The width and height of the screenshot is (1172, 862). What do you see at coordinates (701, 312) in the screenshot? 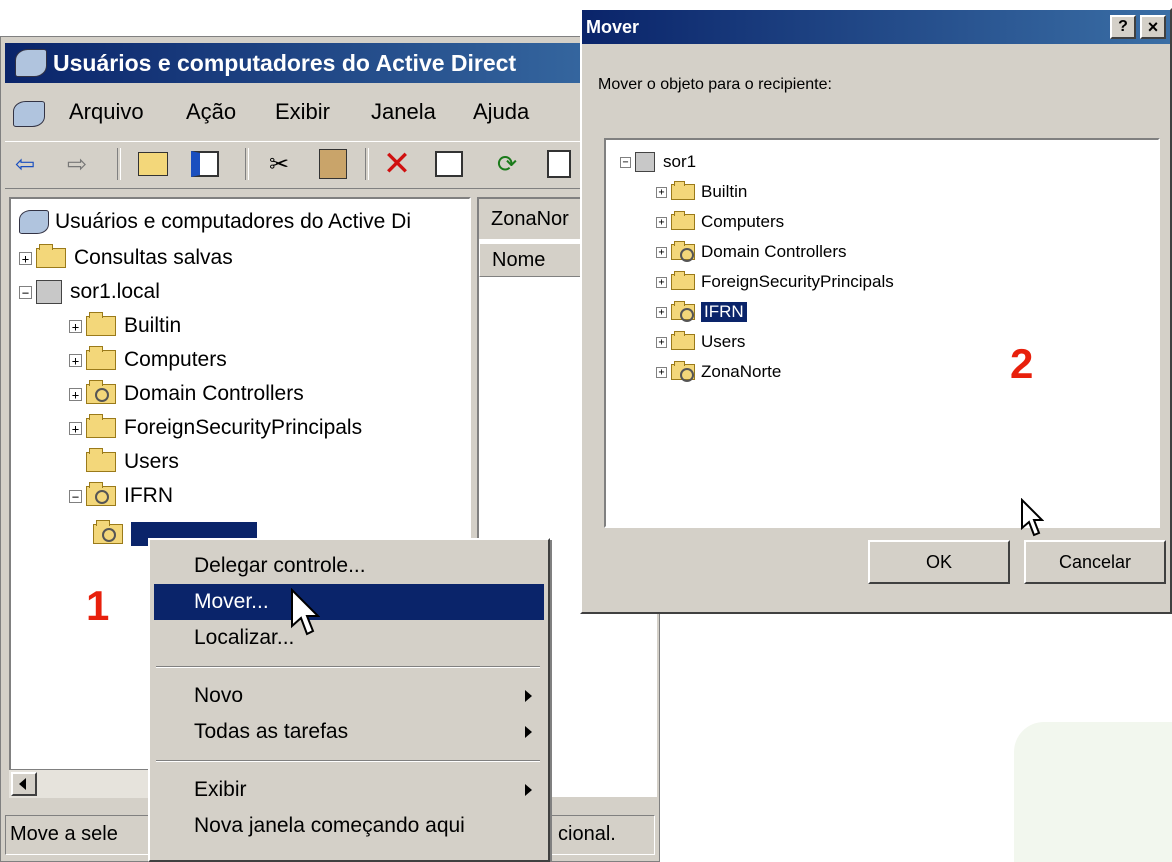
I see `dialog-tree-item: + IFRN` at bounding box center [701, 312].